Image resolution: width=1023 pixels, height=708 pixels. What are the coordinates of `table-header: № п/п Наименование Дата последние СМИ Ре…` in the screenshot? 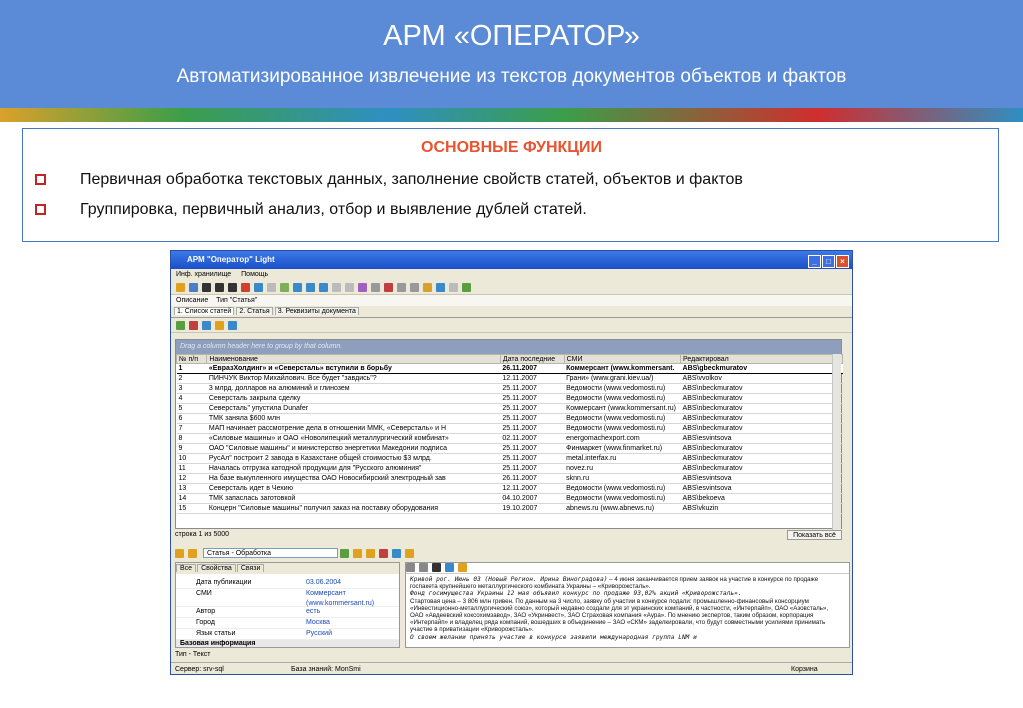 It's located at (509, 359).